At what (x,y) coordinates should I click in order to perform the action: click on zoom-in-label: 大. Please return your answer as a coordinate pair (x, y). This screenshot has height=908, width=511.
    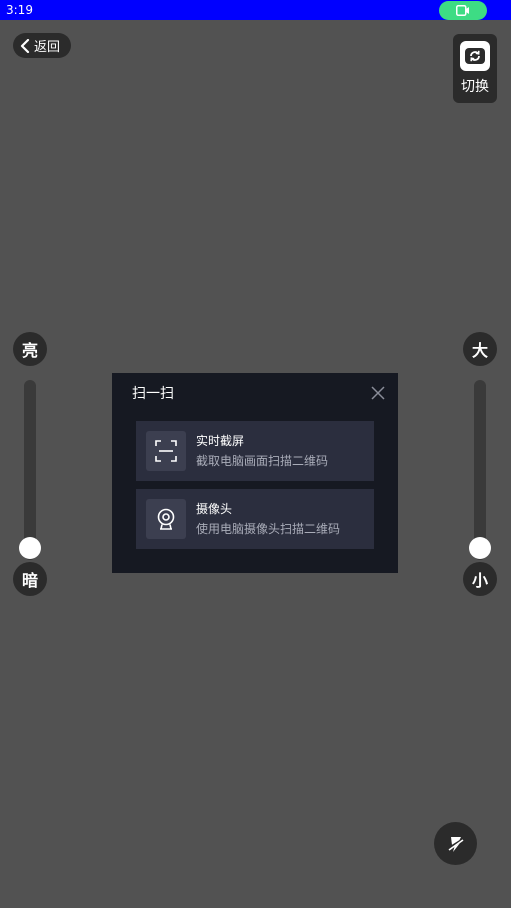
    Looking at the image, I should click on (480, 349).